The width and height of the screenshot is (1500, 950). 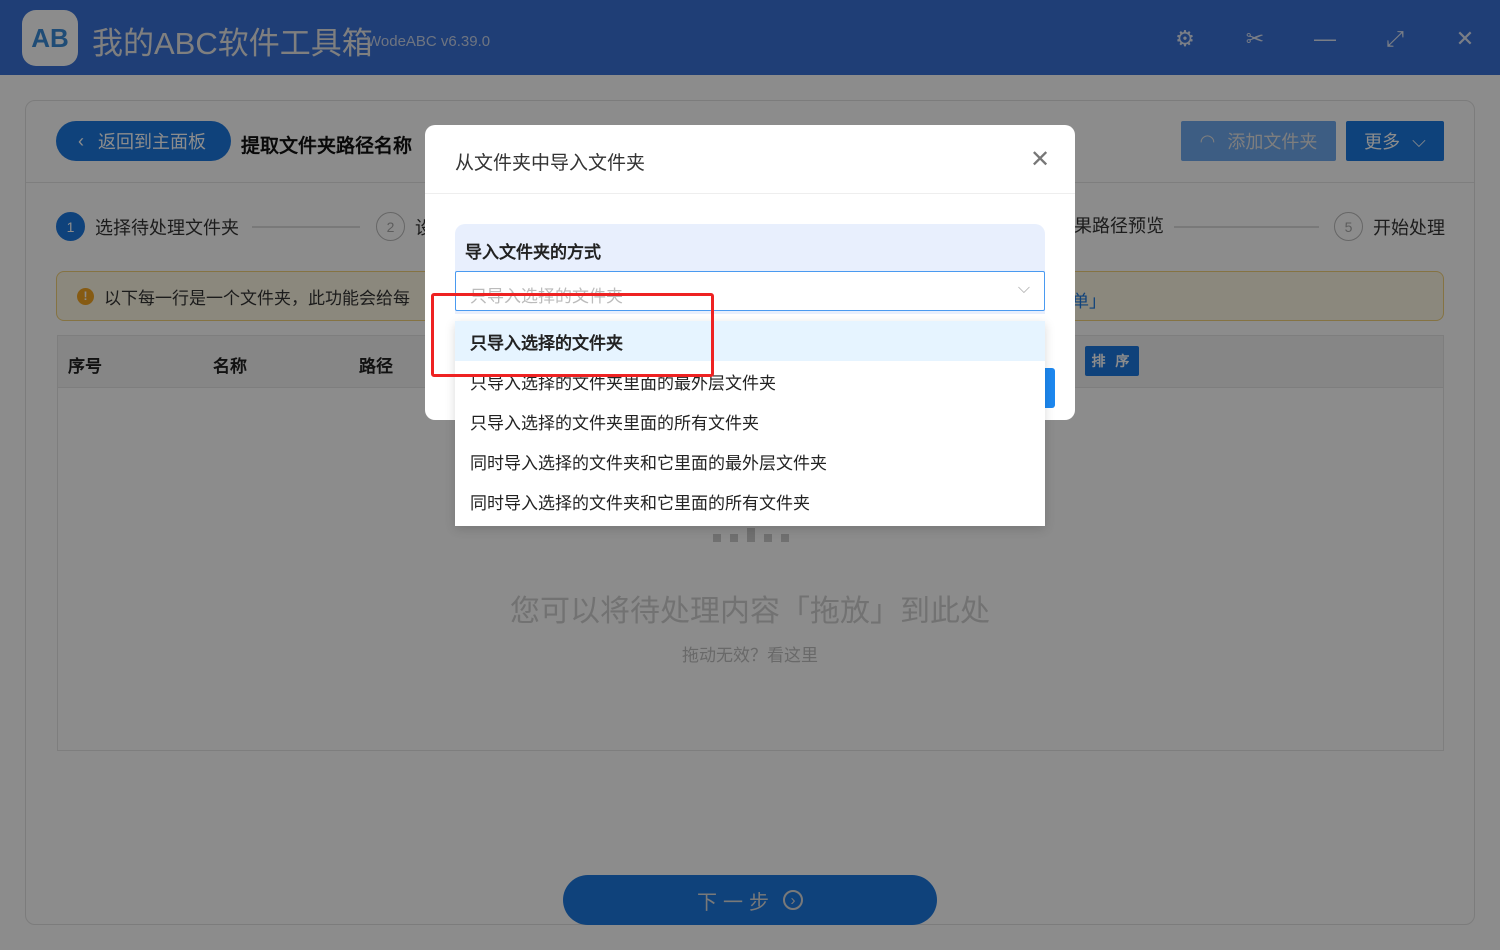 I want to click on highlight-annotation, so click(x=572, y=335).